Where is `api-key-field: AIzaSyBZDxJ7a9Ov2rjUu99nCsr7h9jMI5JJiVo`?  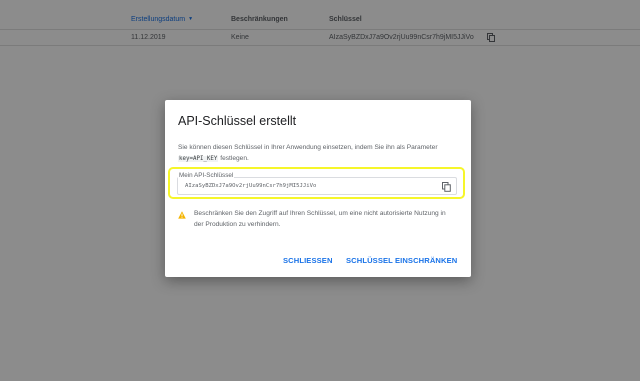 api-key-field: AIzaSyBZDxJ7a9Ov2rjUu99nCsr7h9jMI5JJiVo is located at coordinates (317, 186).